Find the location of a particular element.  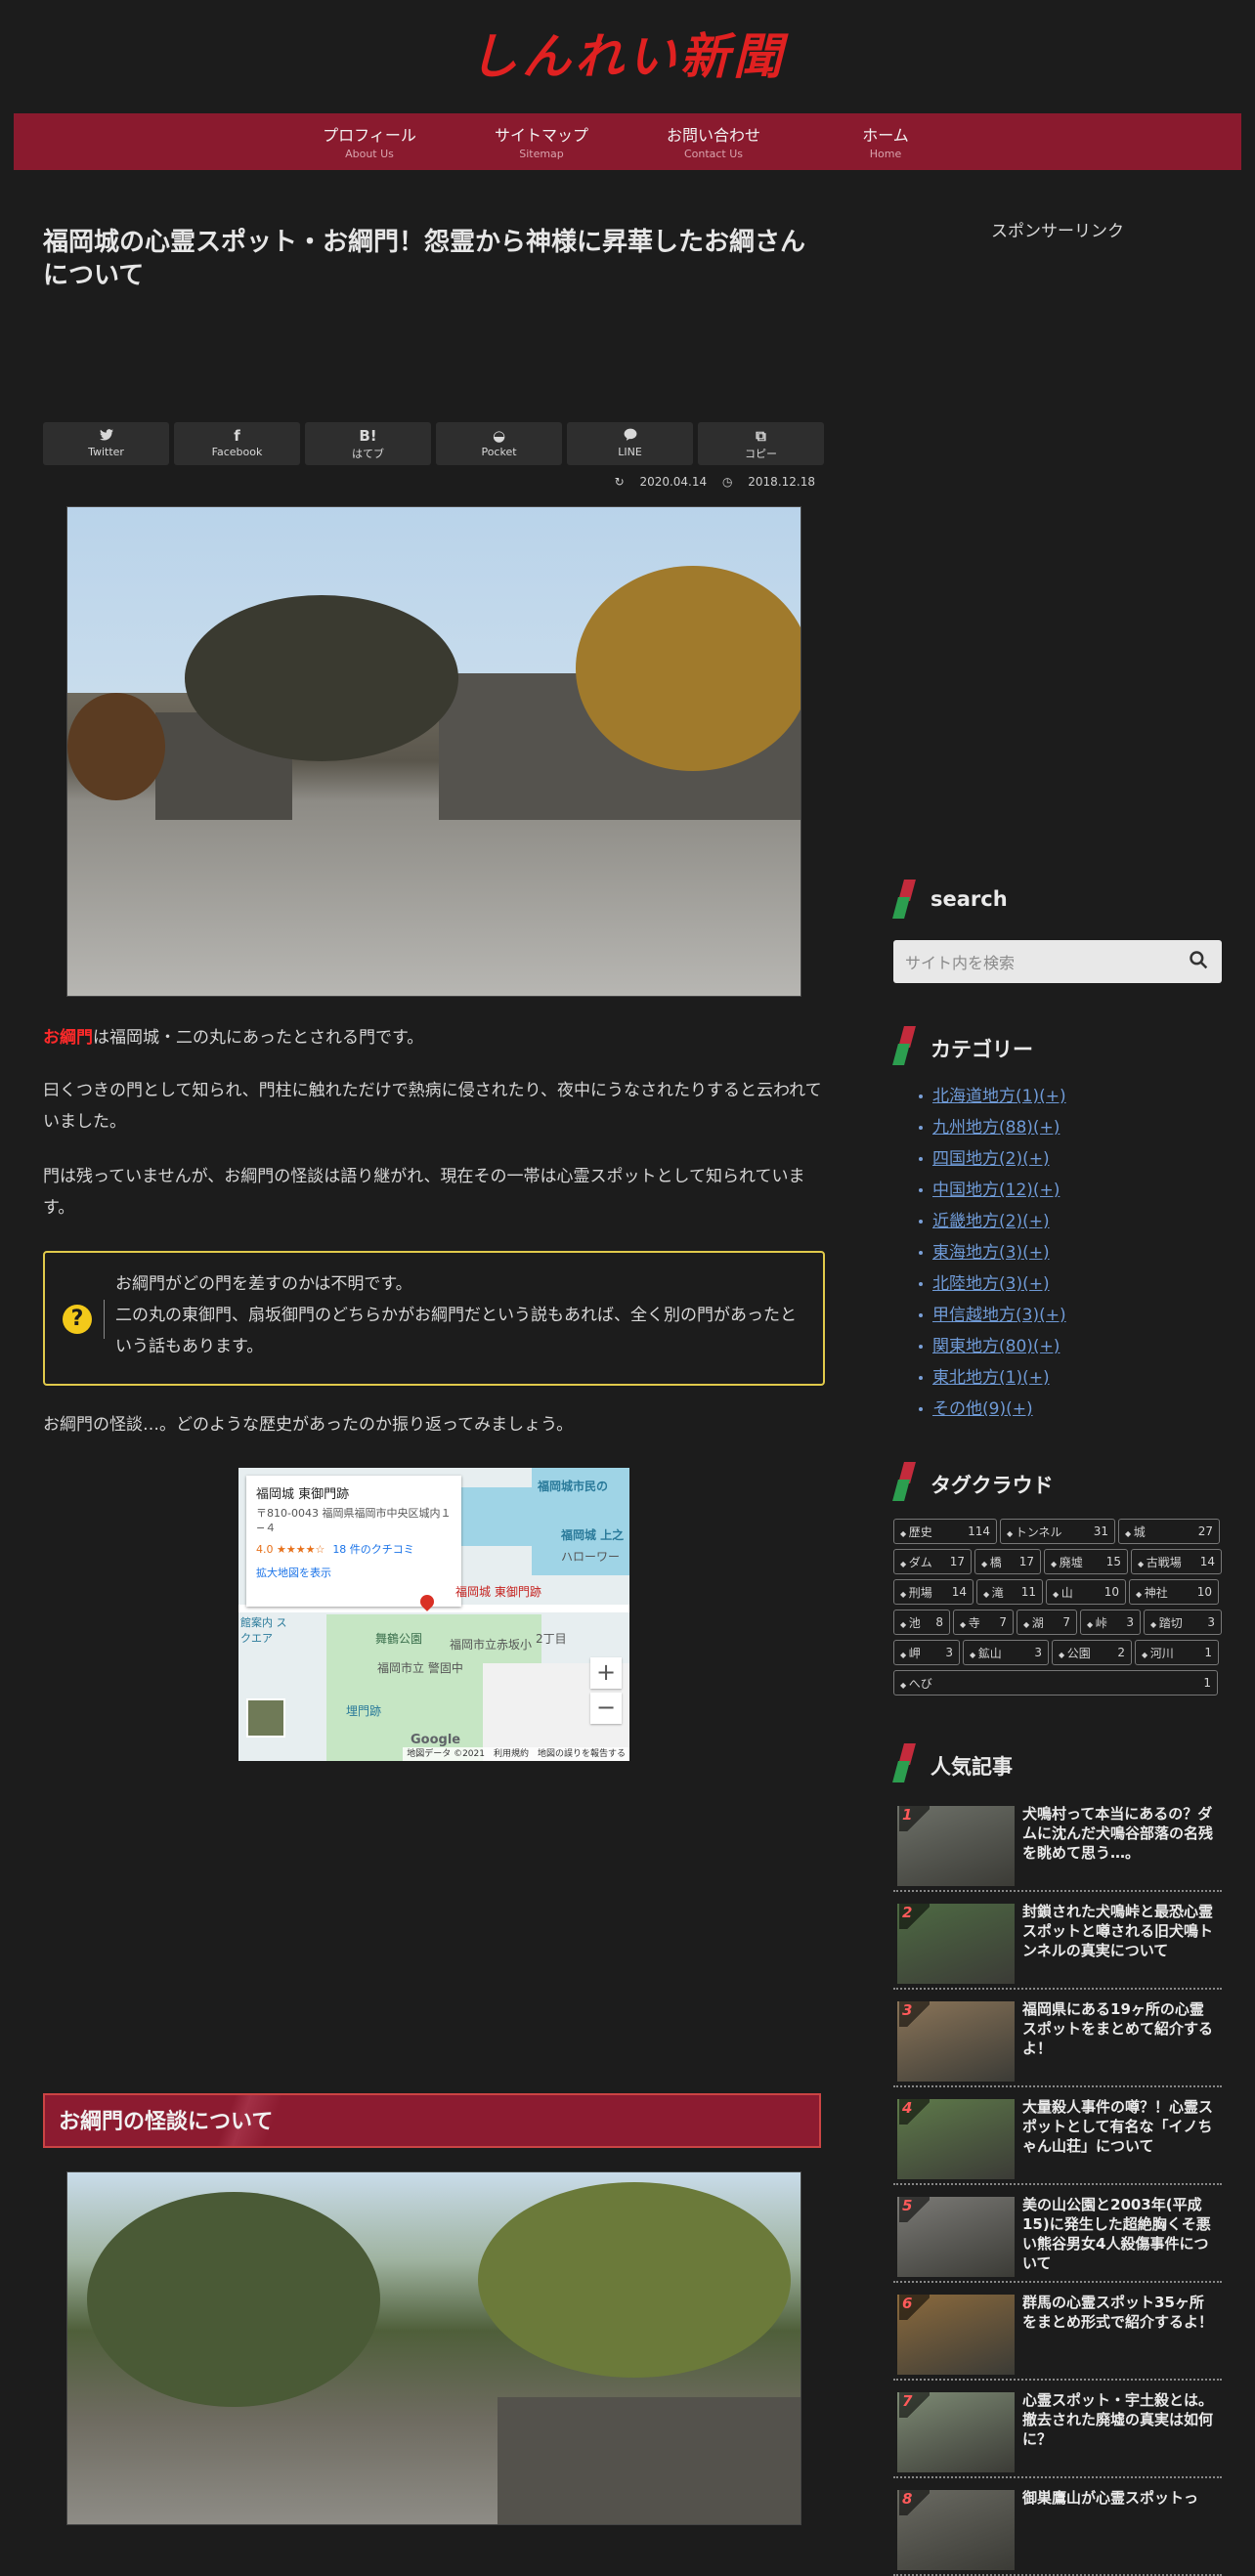

category-link: 近畿地方(2)(+) is located at coordinates (991, 1221).